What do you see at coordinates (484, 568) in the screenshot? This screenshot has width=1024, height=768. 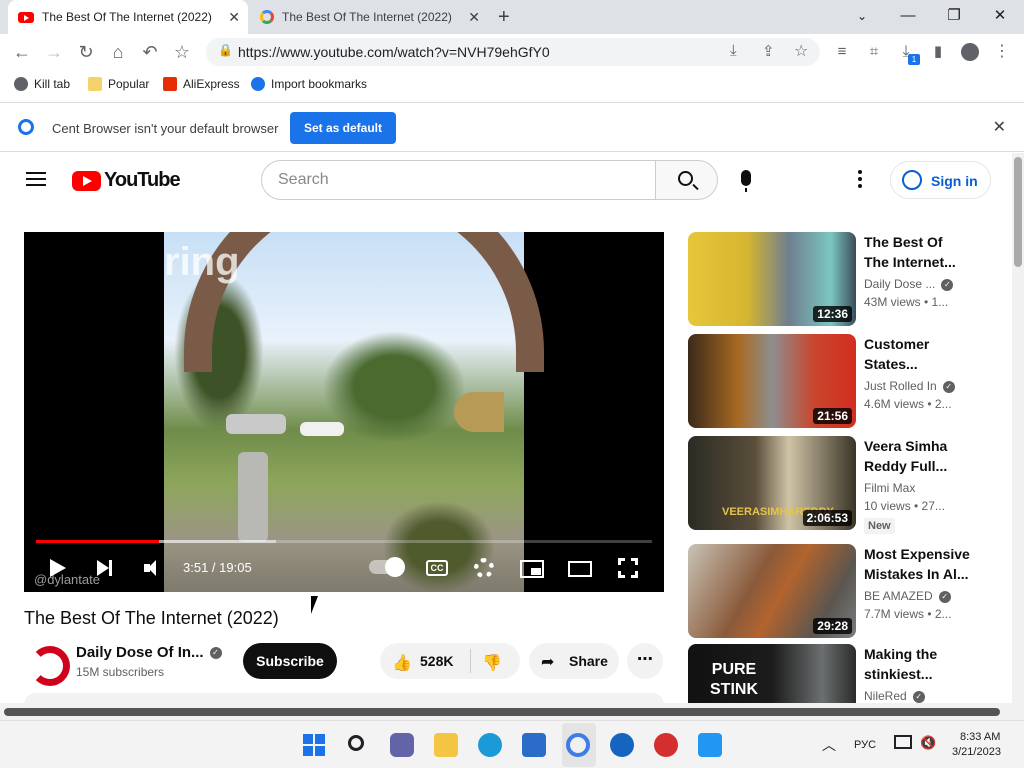 I see `settings-gear-icon` at bounding box center [484, 568].